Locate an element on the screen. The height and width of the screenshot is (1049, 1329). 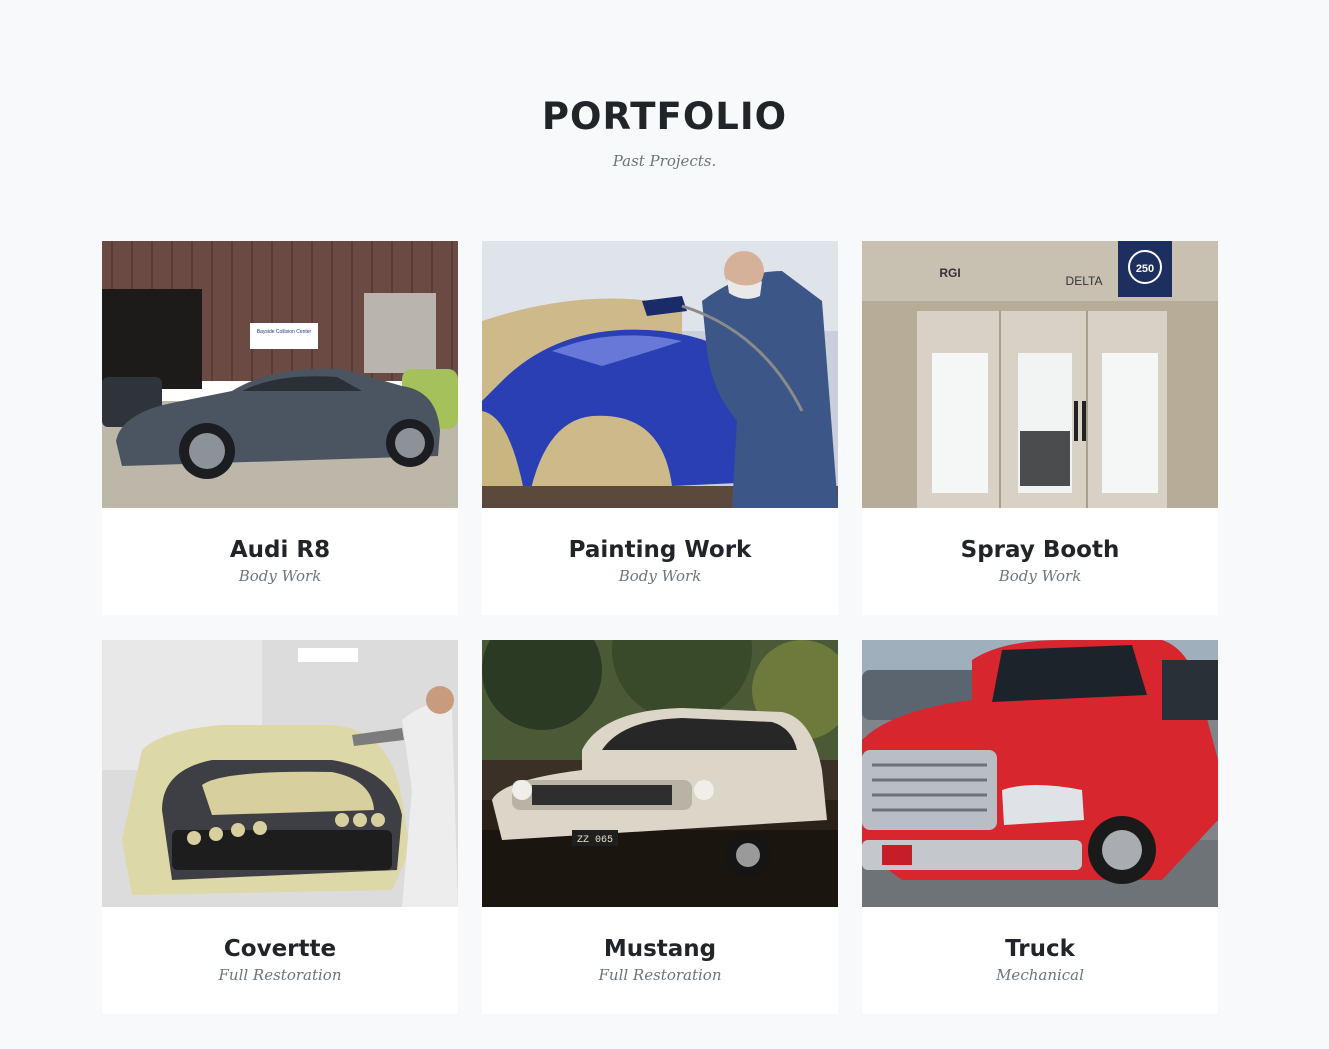
portfolio-caption: Painting Work Body Work is located at coordinates (660, 561).